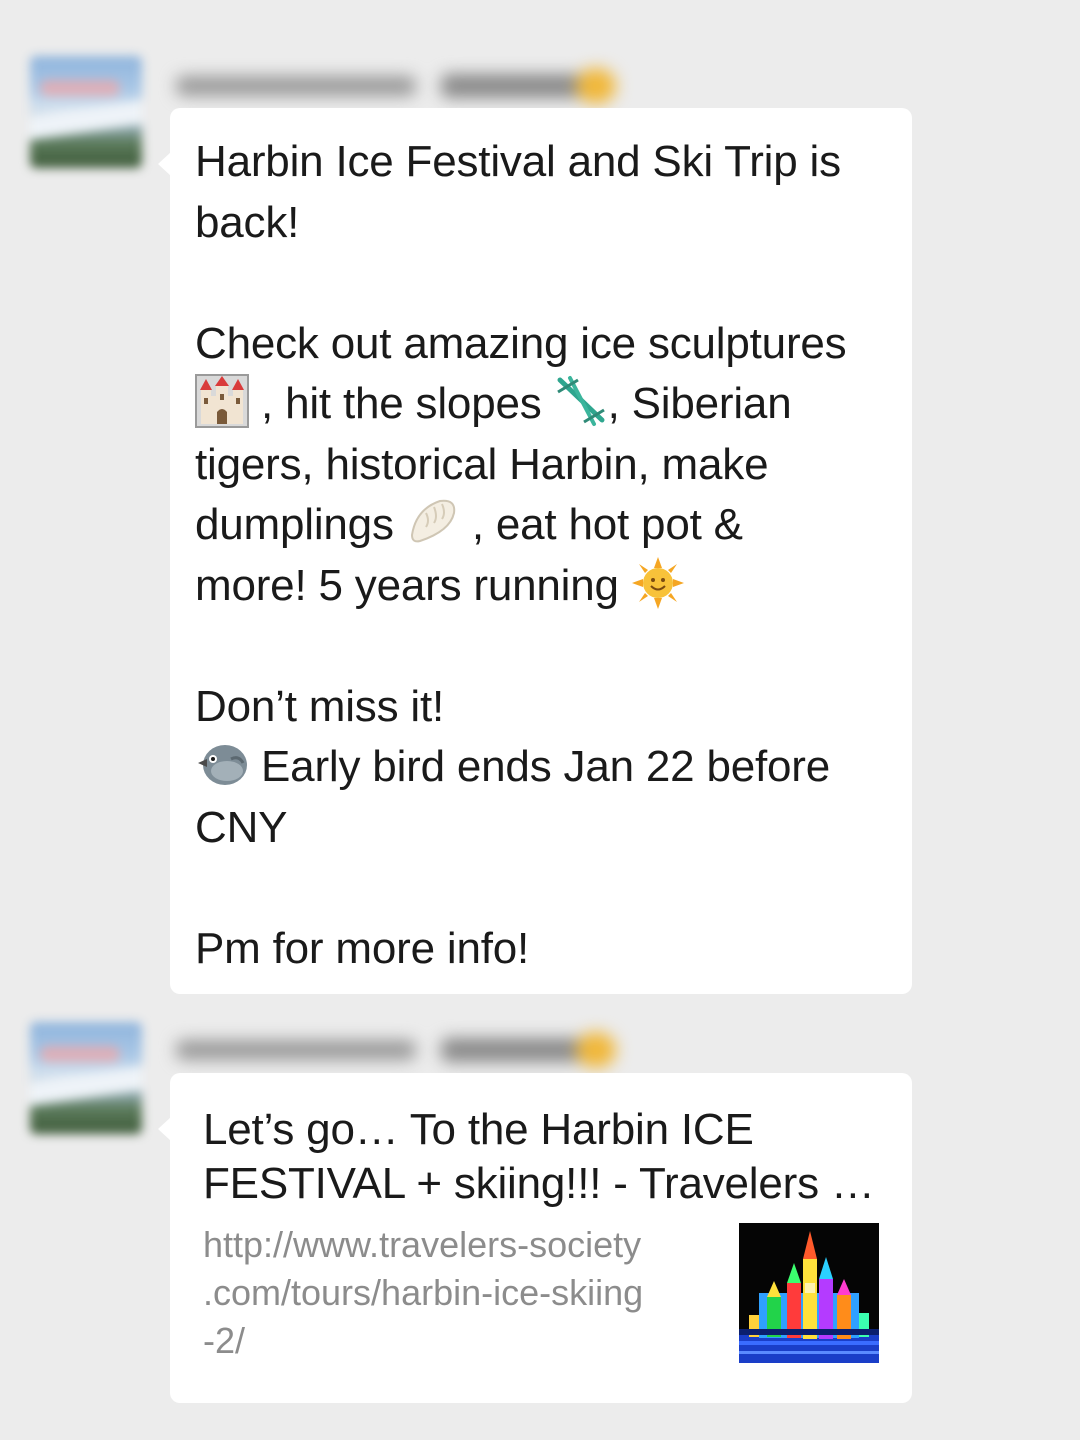 The width and height of the screenshot is (1080, 1440). What do you see at coordinates (699, 403) in the screenshot?
I see `message-text: , Siberian` at bounding box center [699, 403].